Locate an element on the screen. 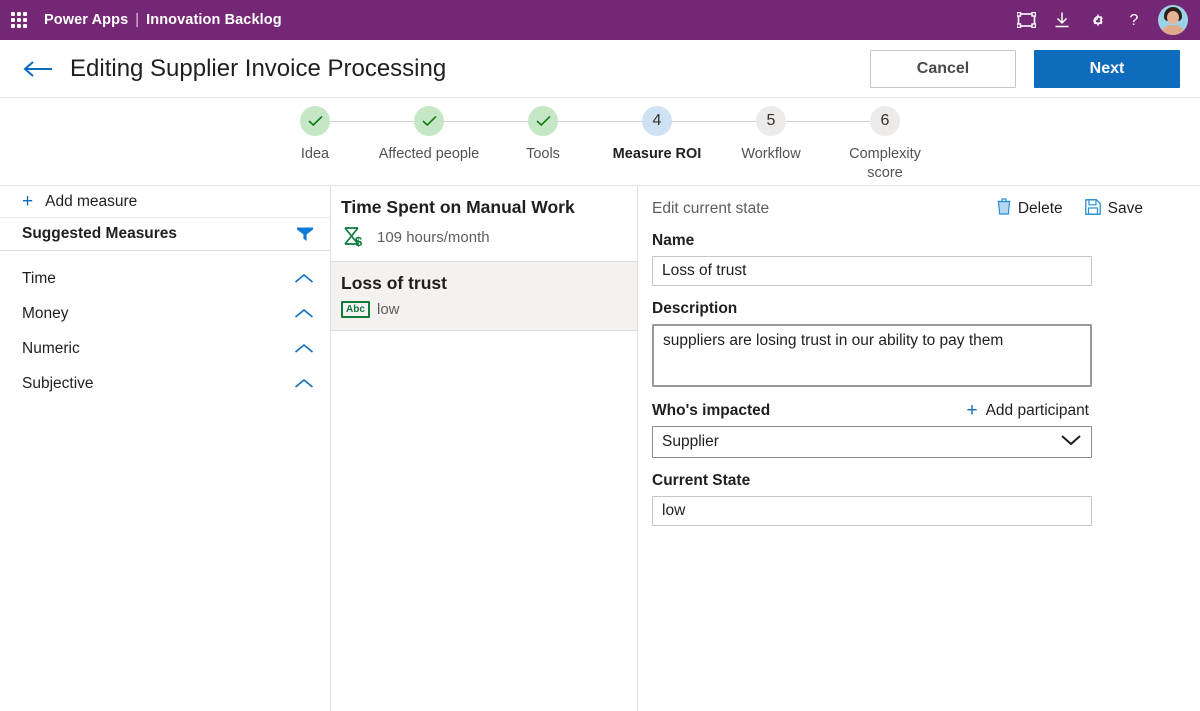 The width and height of the screenshot is (1200, 711). step-affected-people-label: Affected people is located at coordinates (429, 154).